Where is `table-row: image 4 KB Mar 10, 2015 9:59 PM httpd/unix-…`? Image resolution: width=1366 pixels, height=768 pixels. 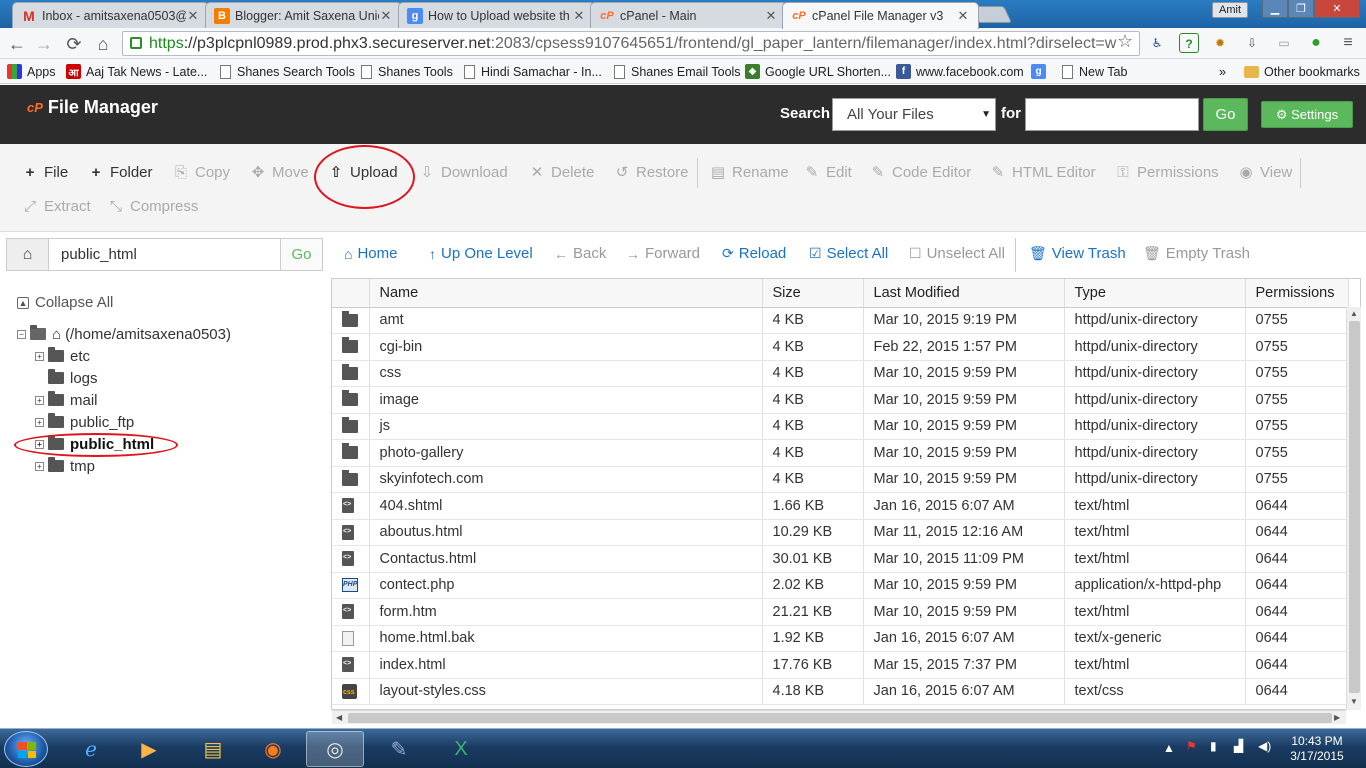 table-row: image 4 KB Mar 10, 2015 9:59 PM httpd/unix-… is located at coordinates (840, 400).